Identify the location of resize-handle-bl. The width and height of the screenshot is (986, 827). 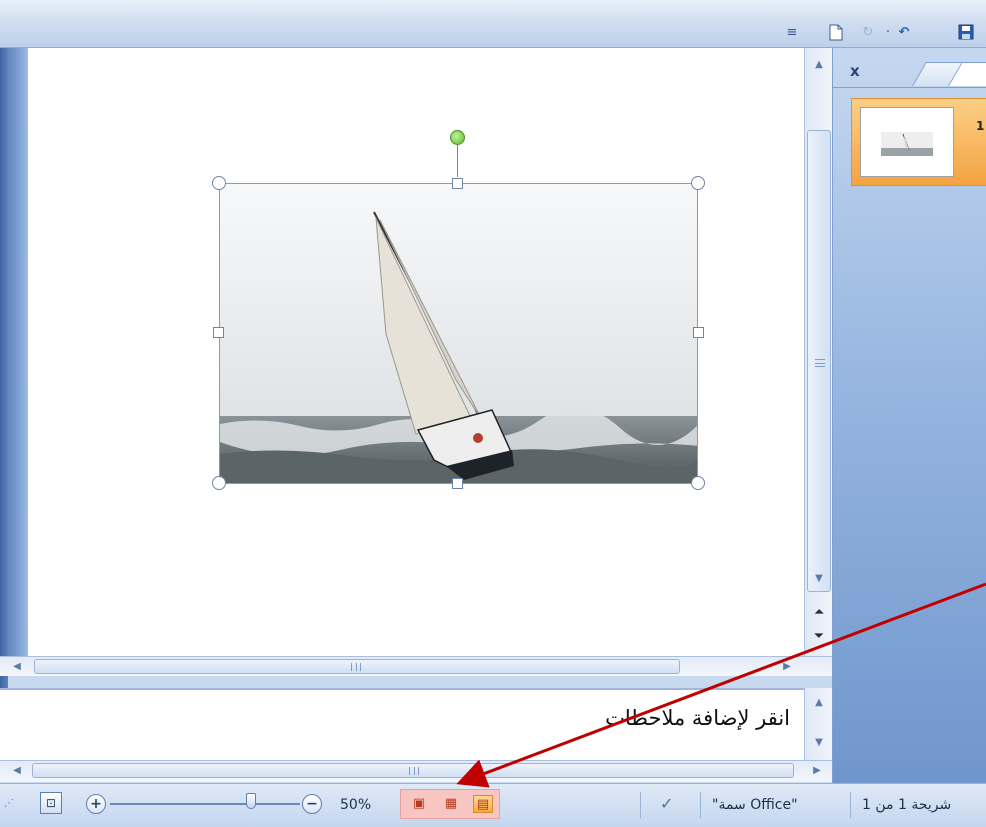
(219, 483).